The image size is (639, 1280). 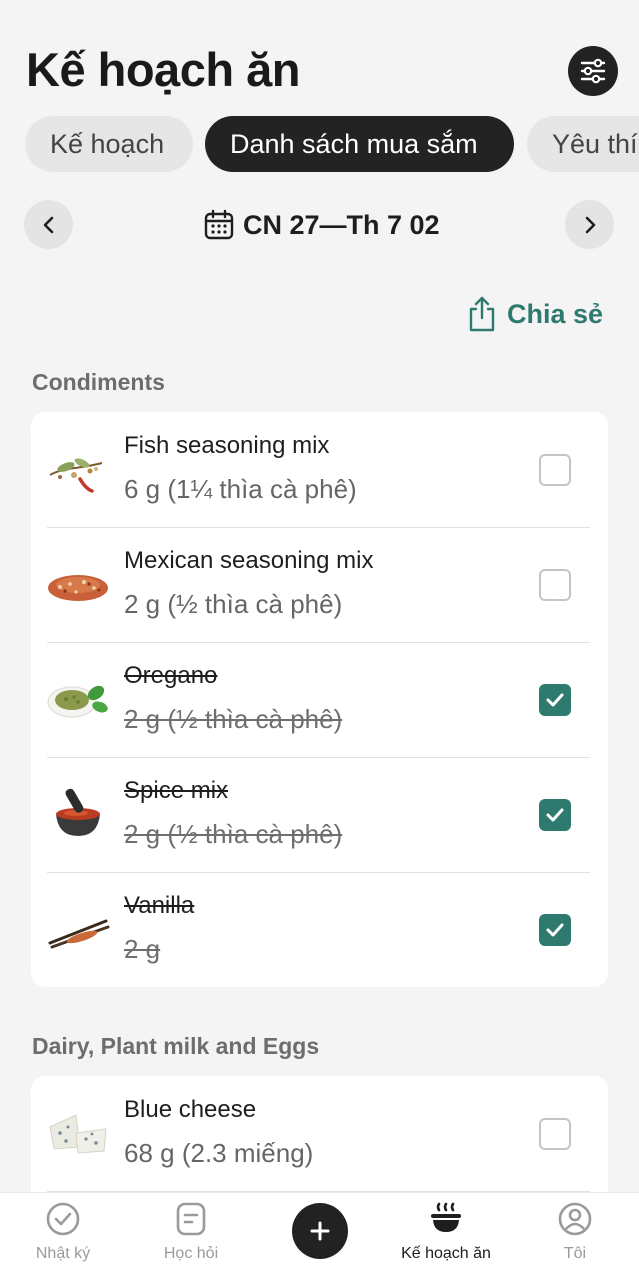 What do you see at coordinates (76, 475) in the screenshot?
I see `fish-seasoning-thumbnail` at bounding box center [76, 475].